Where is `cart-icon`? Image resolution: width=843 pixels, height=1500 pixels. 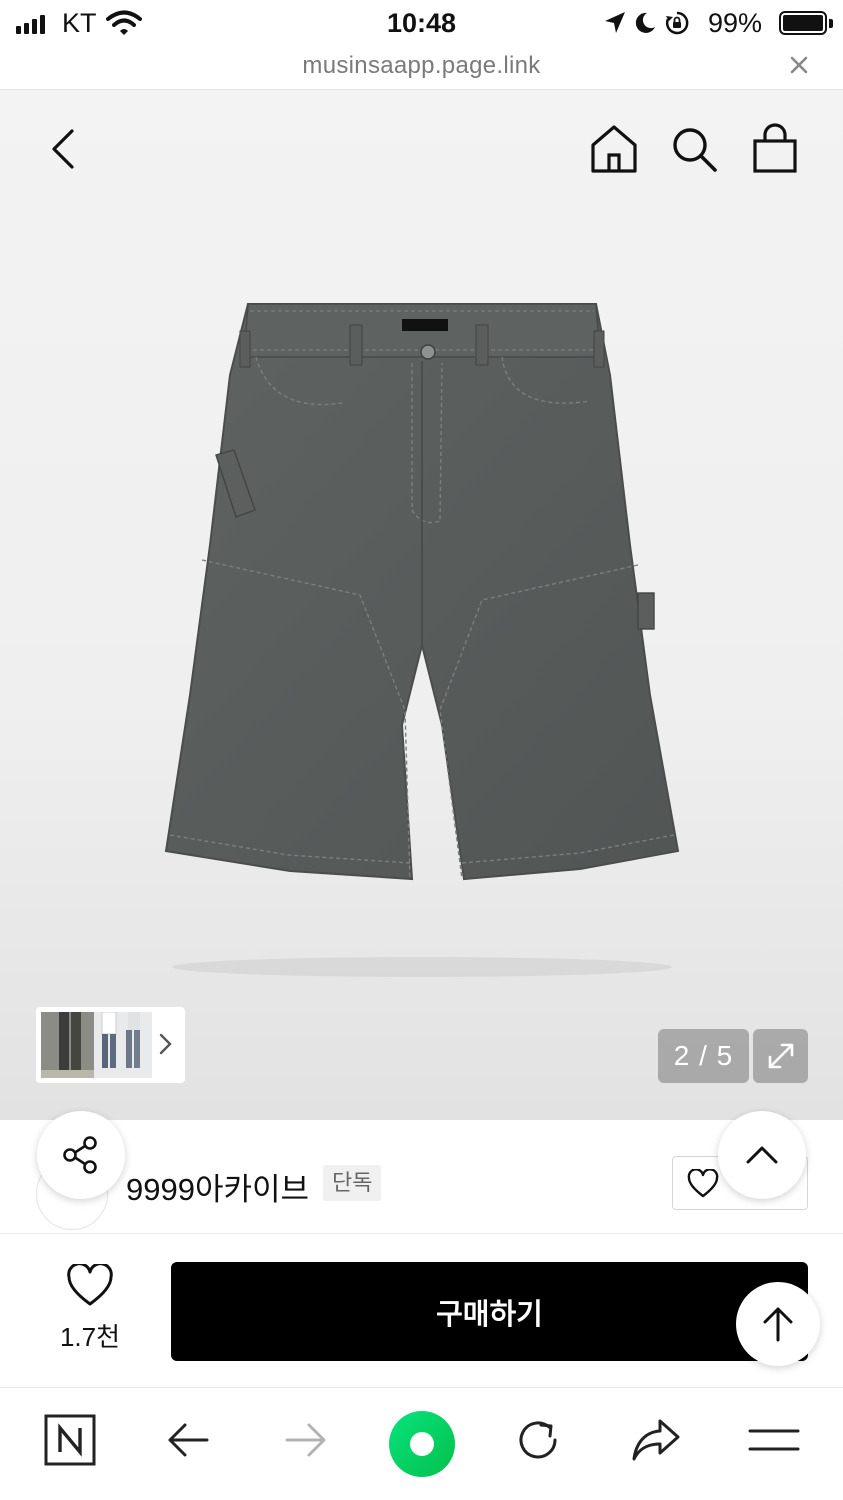 cart-icon is located at coordinates (775, 148).